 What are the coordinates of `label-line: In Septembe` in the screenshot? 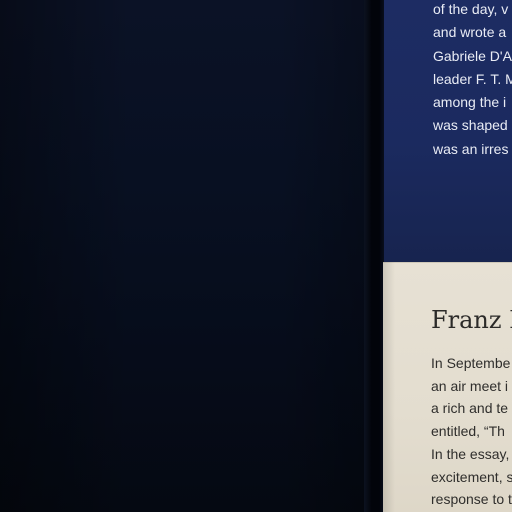 It's located at (471, 363).